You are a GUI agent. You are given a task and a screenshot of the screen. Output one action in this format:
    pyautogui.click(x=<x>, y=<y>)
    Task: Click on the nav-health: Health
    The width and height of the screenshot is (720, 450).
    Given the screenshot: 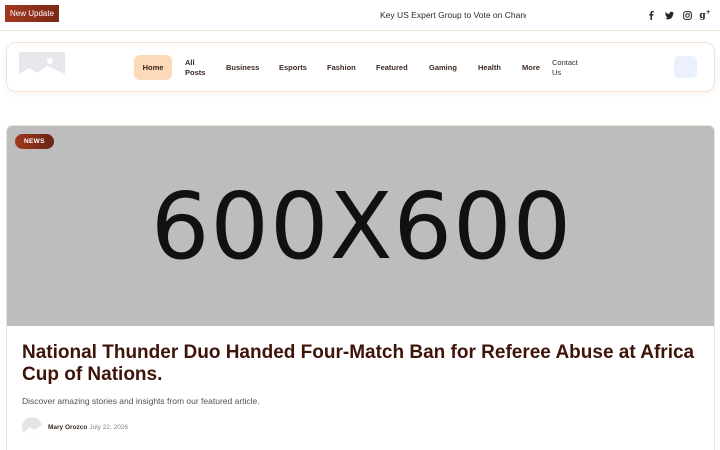 What is the action you would take?
    pyautogui.click(x=489, y=67)
    